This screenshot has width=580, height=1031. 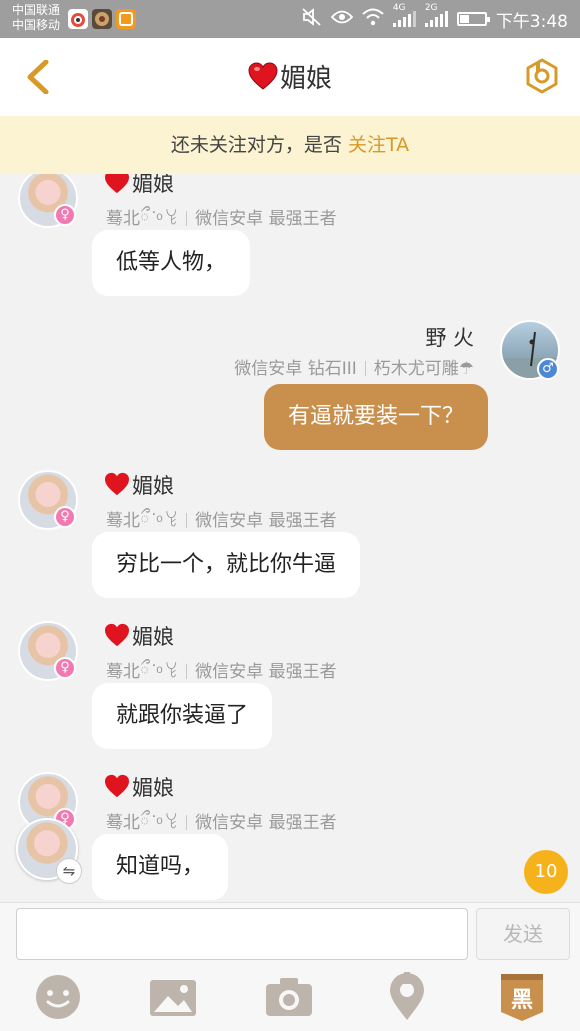 What do you see at coordinates (332, 369) in the screenshot?
I see `sender-rank: 钻石III` at bounding box center [332, 369].